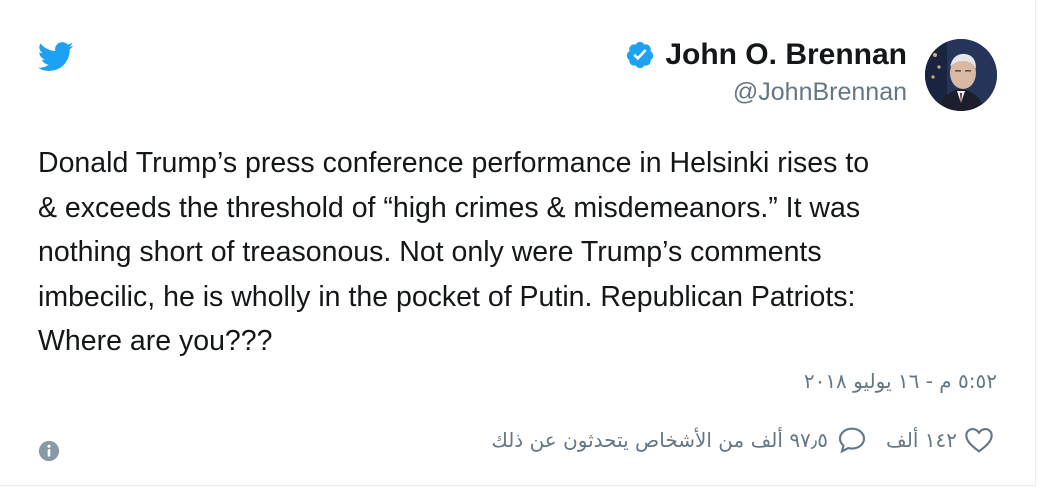 The height and width of the screenshot is (492, 1046). I want to click on author-handle: @JohnBrennan, so click(820, 92).